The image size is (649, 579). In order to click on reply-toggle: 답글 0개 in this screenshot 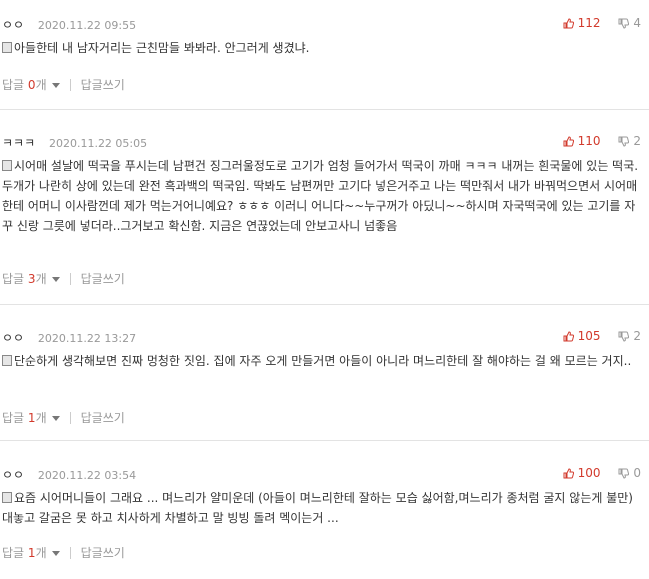, I will do `click(31, 85)`.